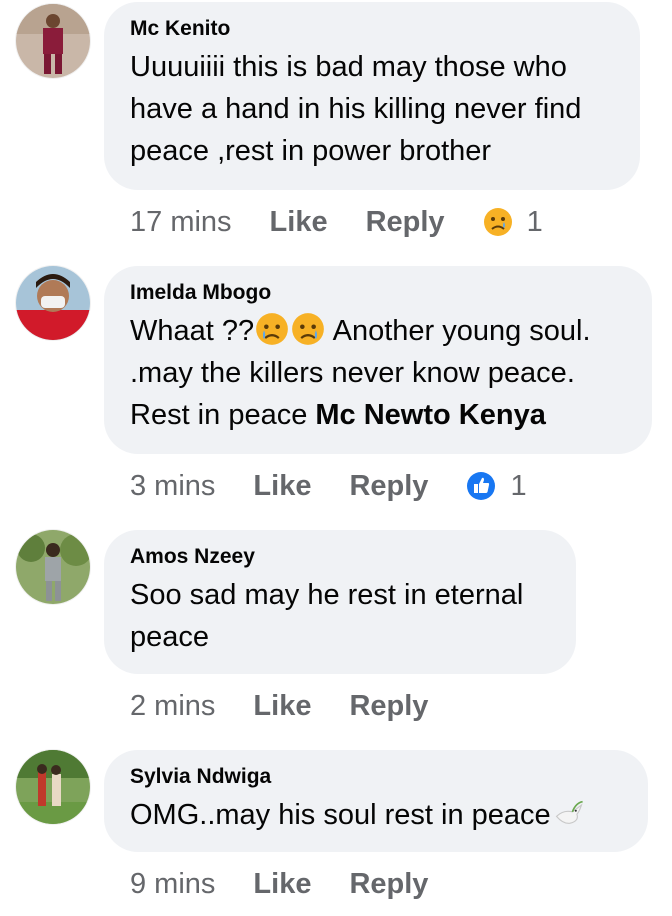 This screenshot has height=916, width=672. I want to click on comment-actions: 9 mins Like Reply, so click(298, 884).